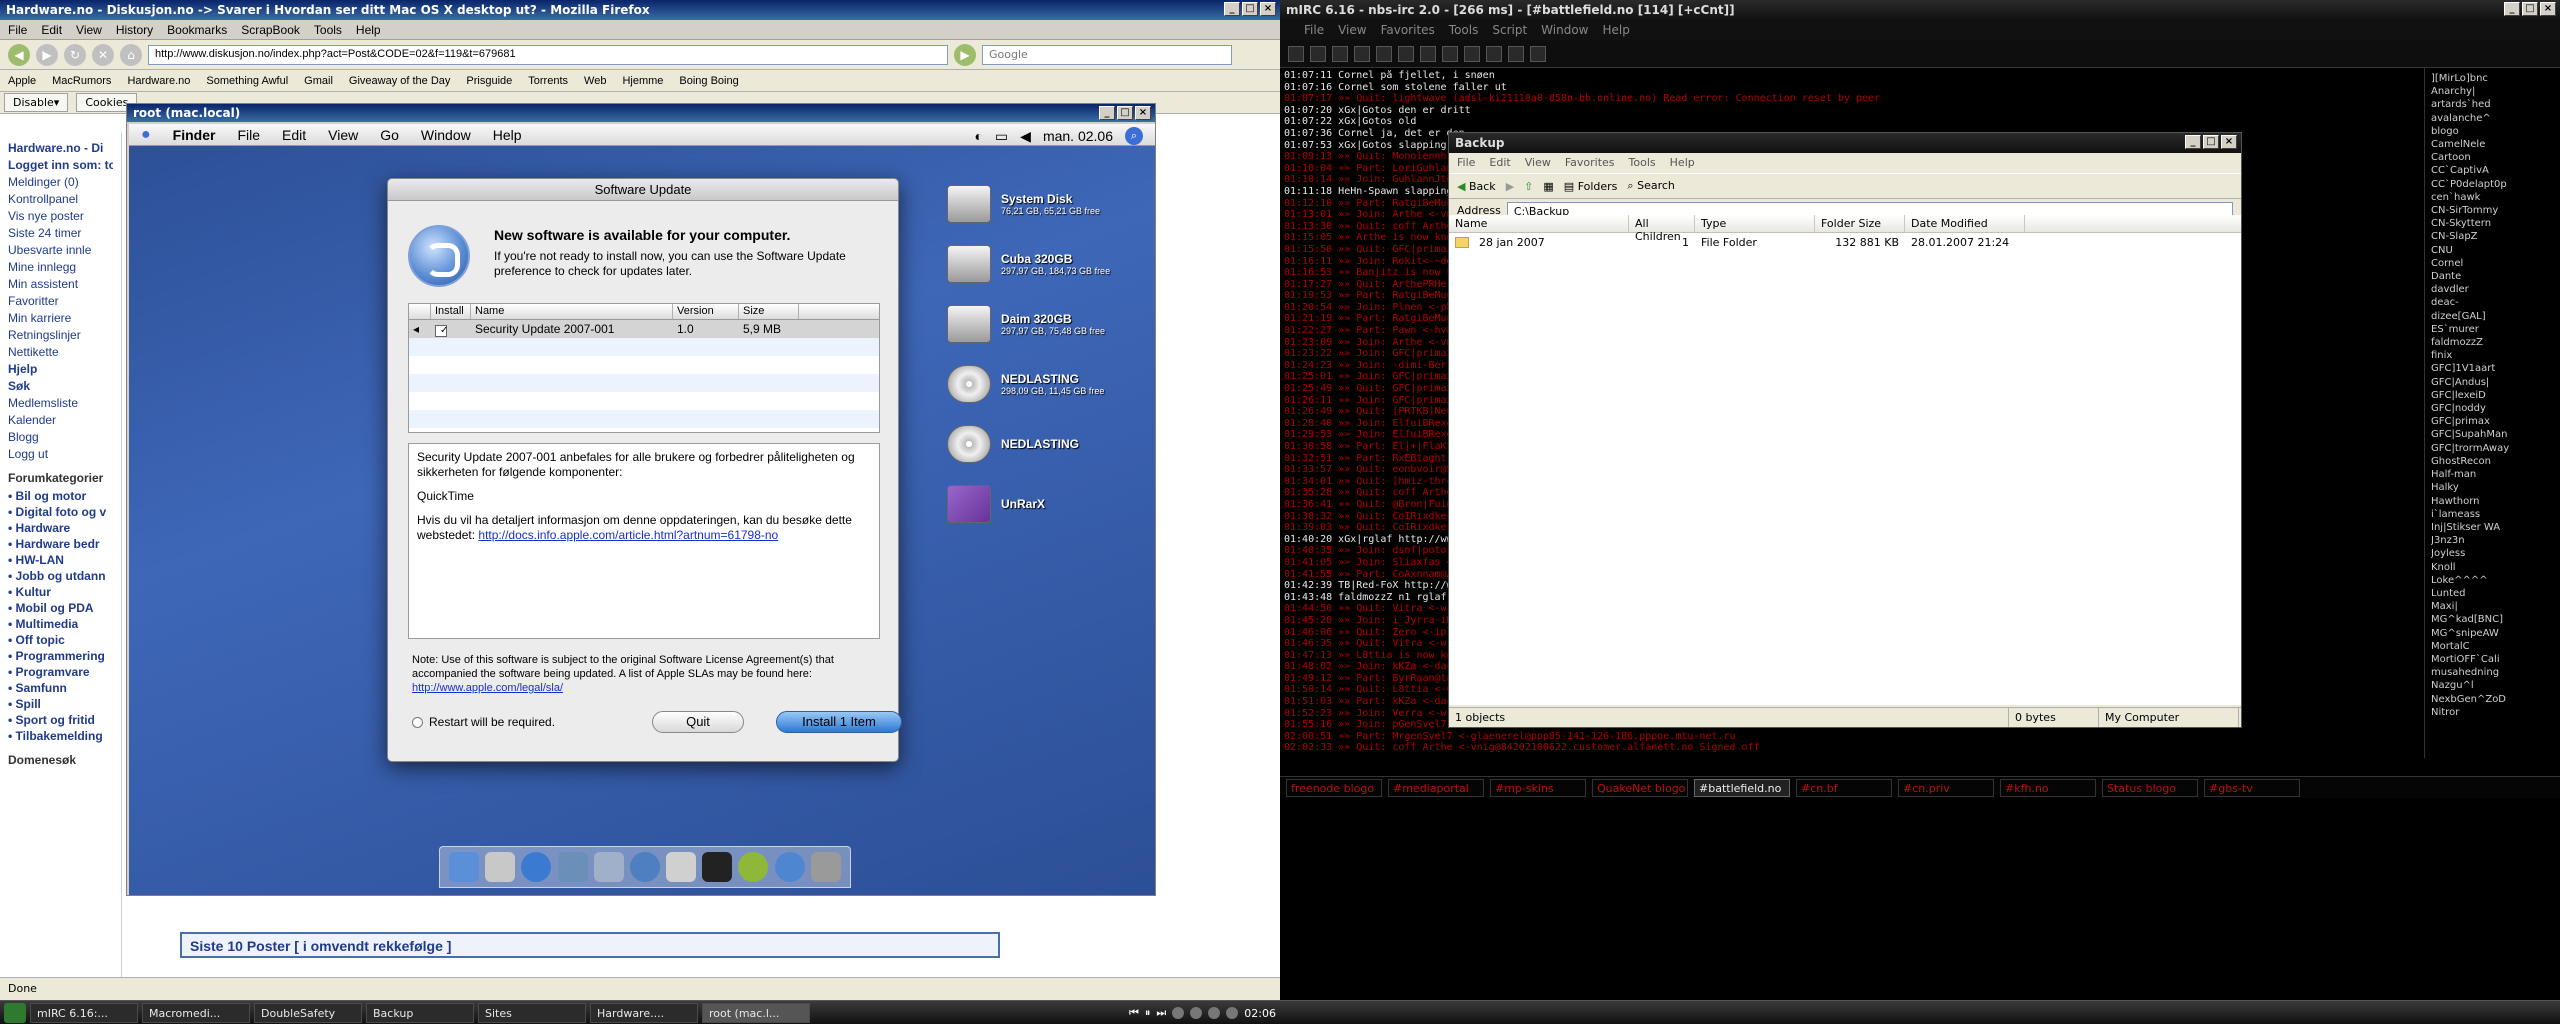  I want to click on switchbar-tab: #mp-skins, so click(1538, 787).